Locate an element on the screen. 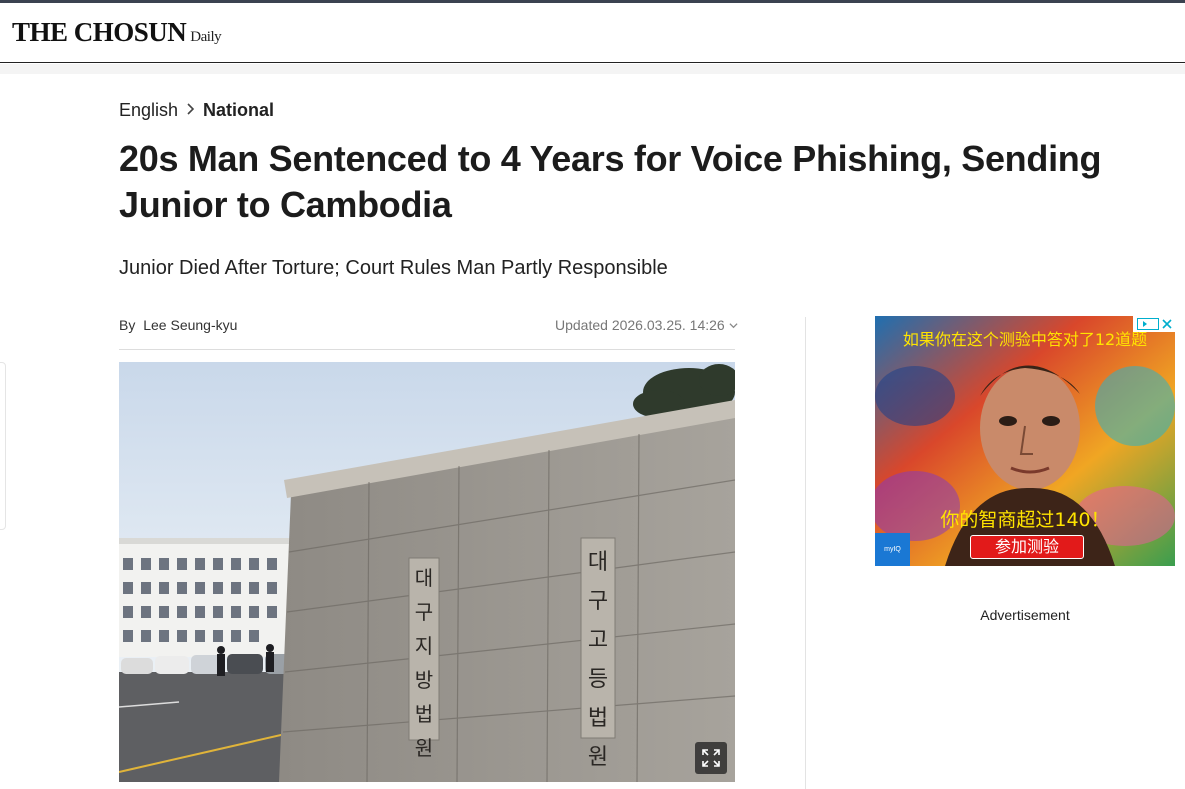  chevron-down-icon is located at coordinates (733, 325).